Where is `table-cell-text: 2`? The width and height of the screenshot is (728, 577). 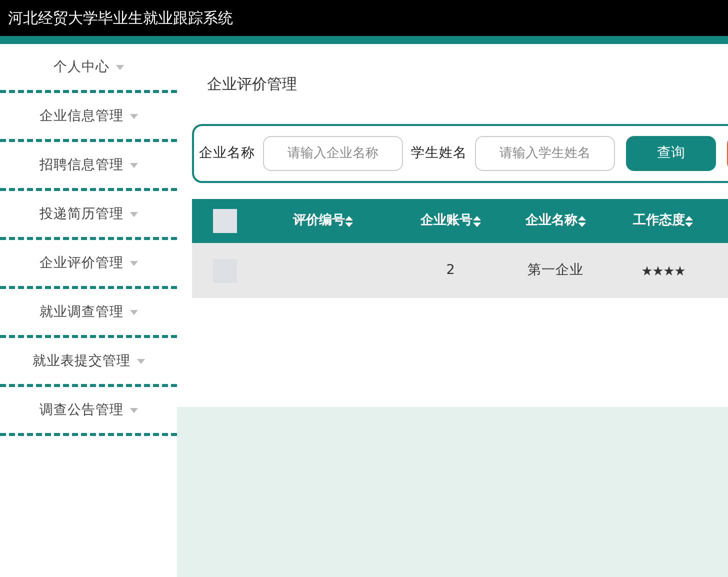 table-cell-text: 2 is located at coordinates (450, 270).